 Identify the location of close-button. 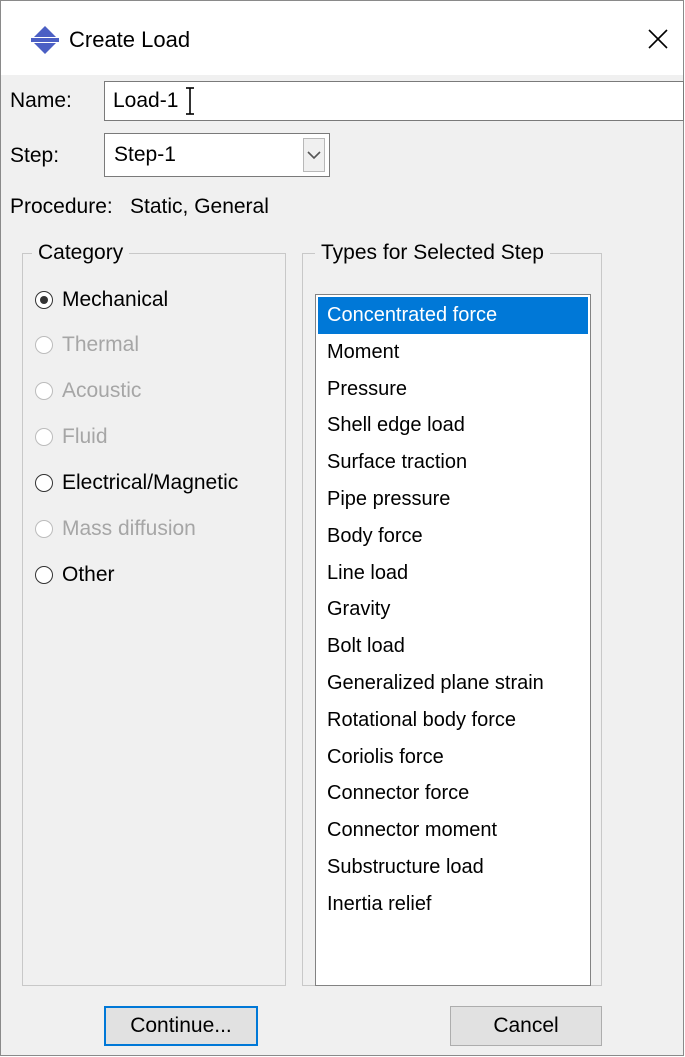
(658, 39).